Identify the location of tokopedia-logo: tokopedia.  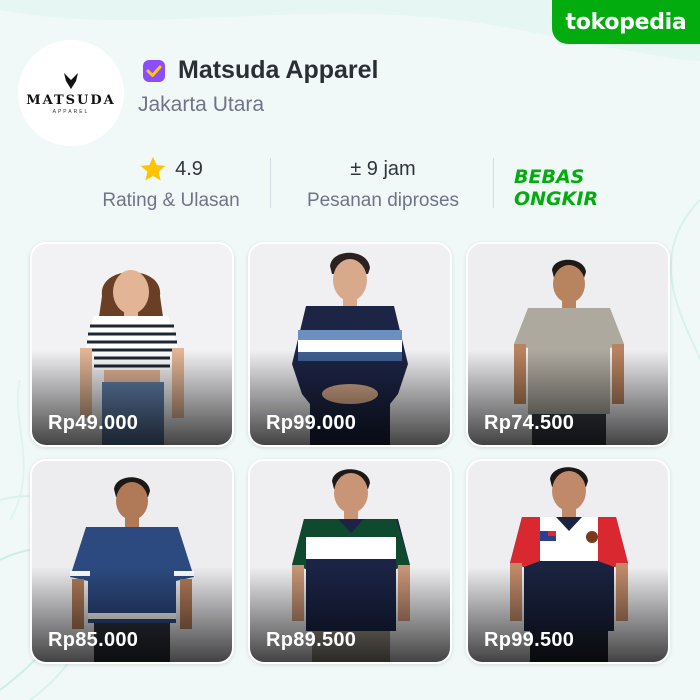
(626, 22).